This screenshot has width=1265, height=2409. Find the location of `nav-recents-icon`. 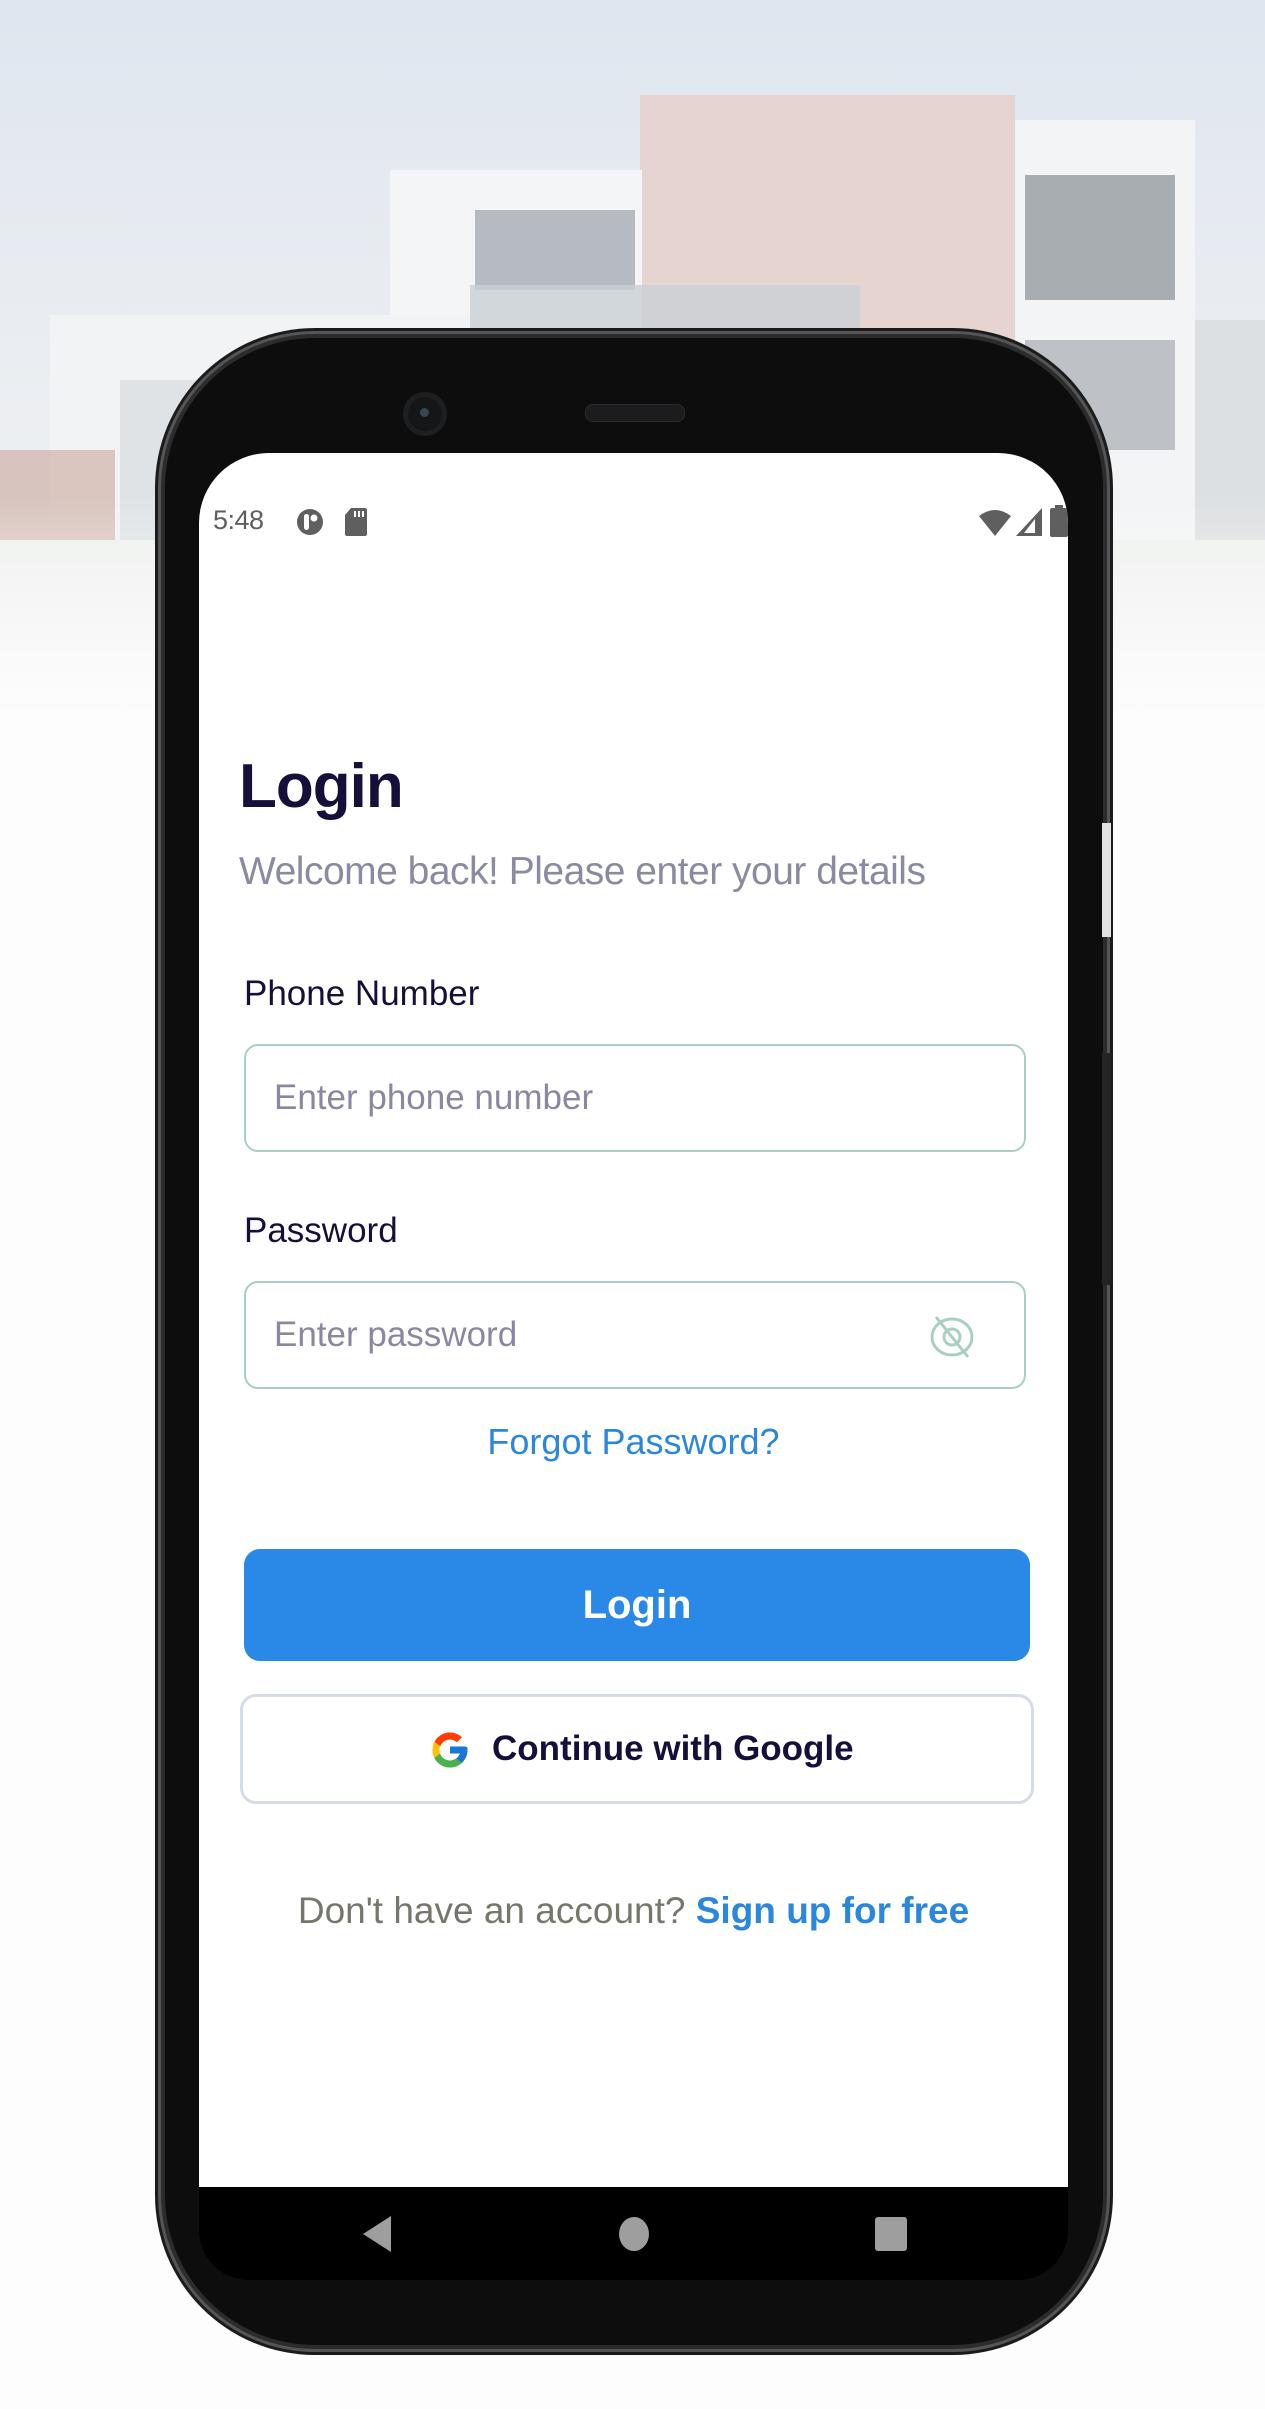

nav-recents-icon is located at coordinates (891, 2234).